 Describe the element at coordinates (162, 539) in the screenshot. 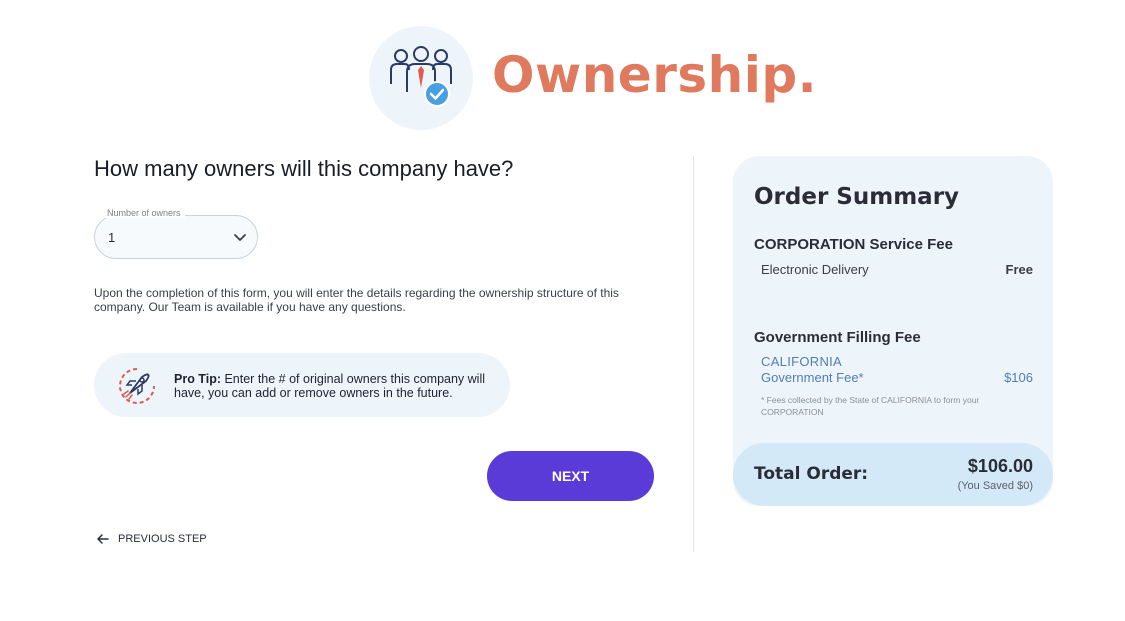

I see `previous-step-label: PREVIOUS STEP` at that location.